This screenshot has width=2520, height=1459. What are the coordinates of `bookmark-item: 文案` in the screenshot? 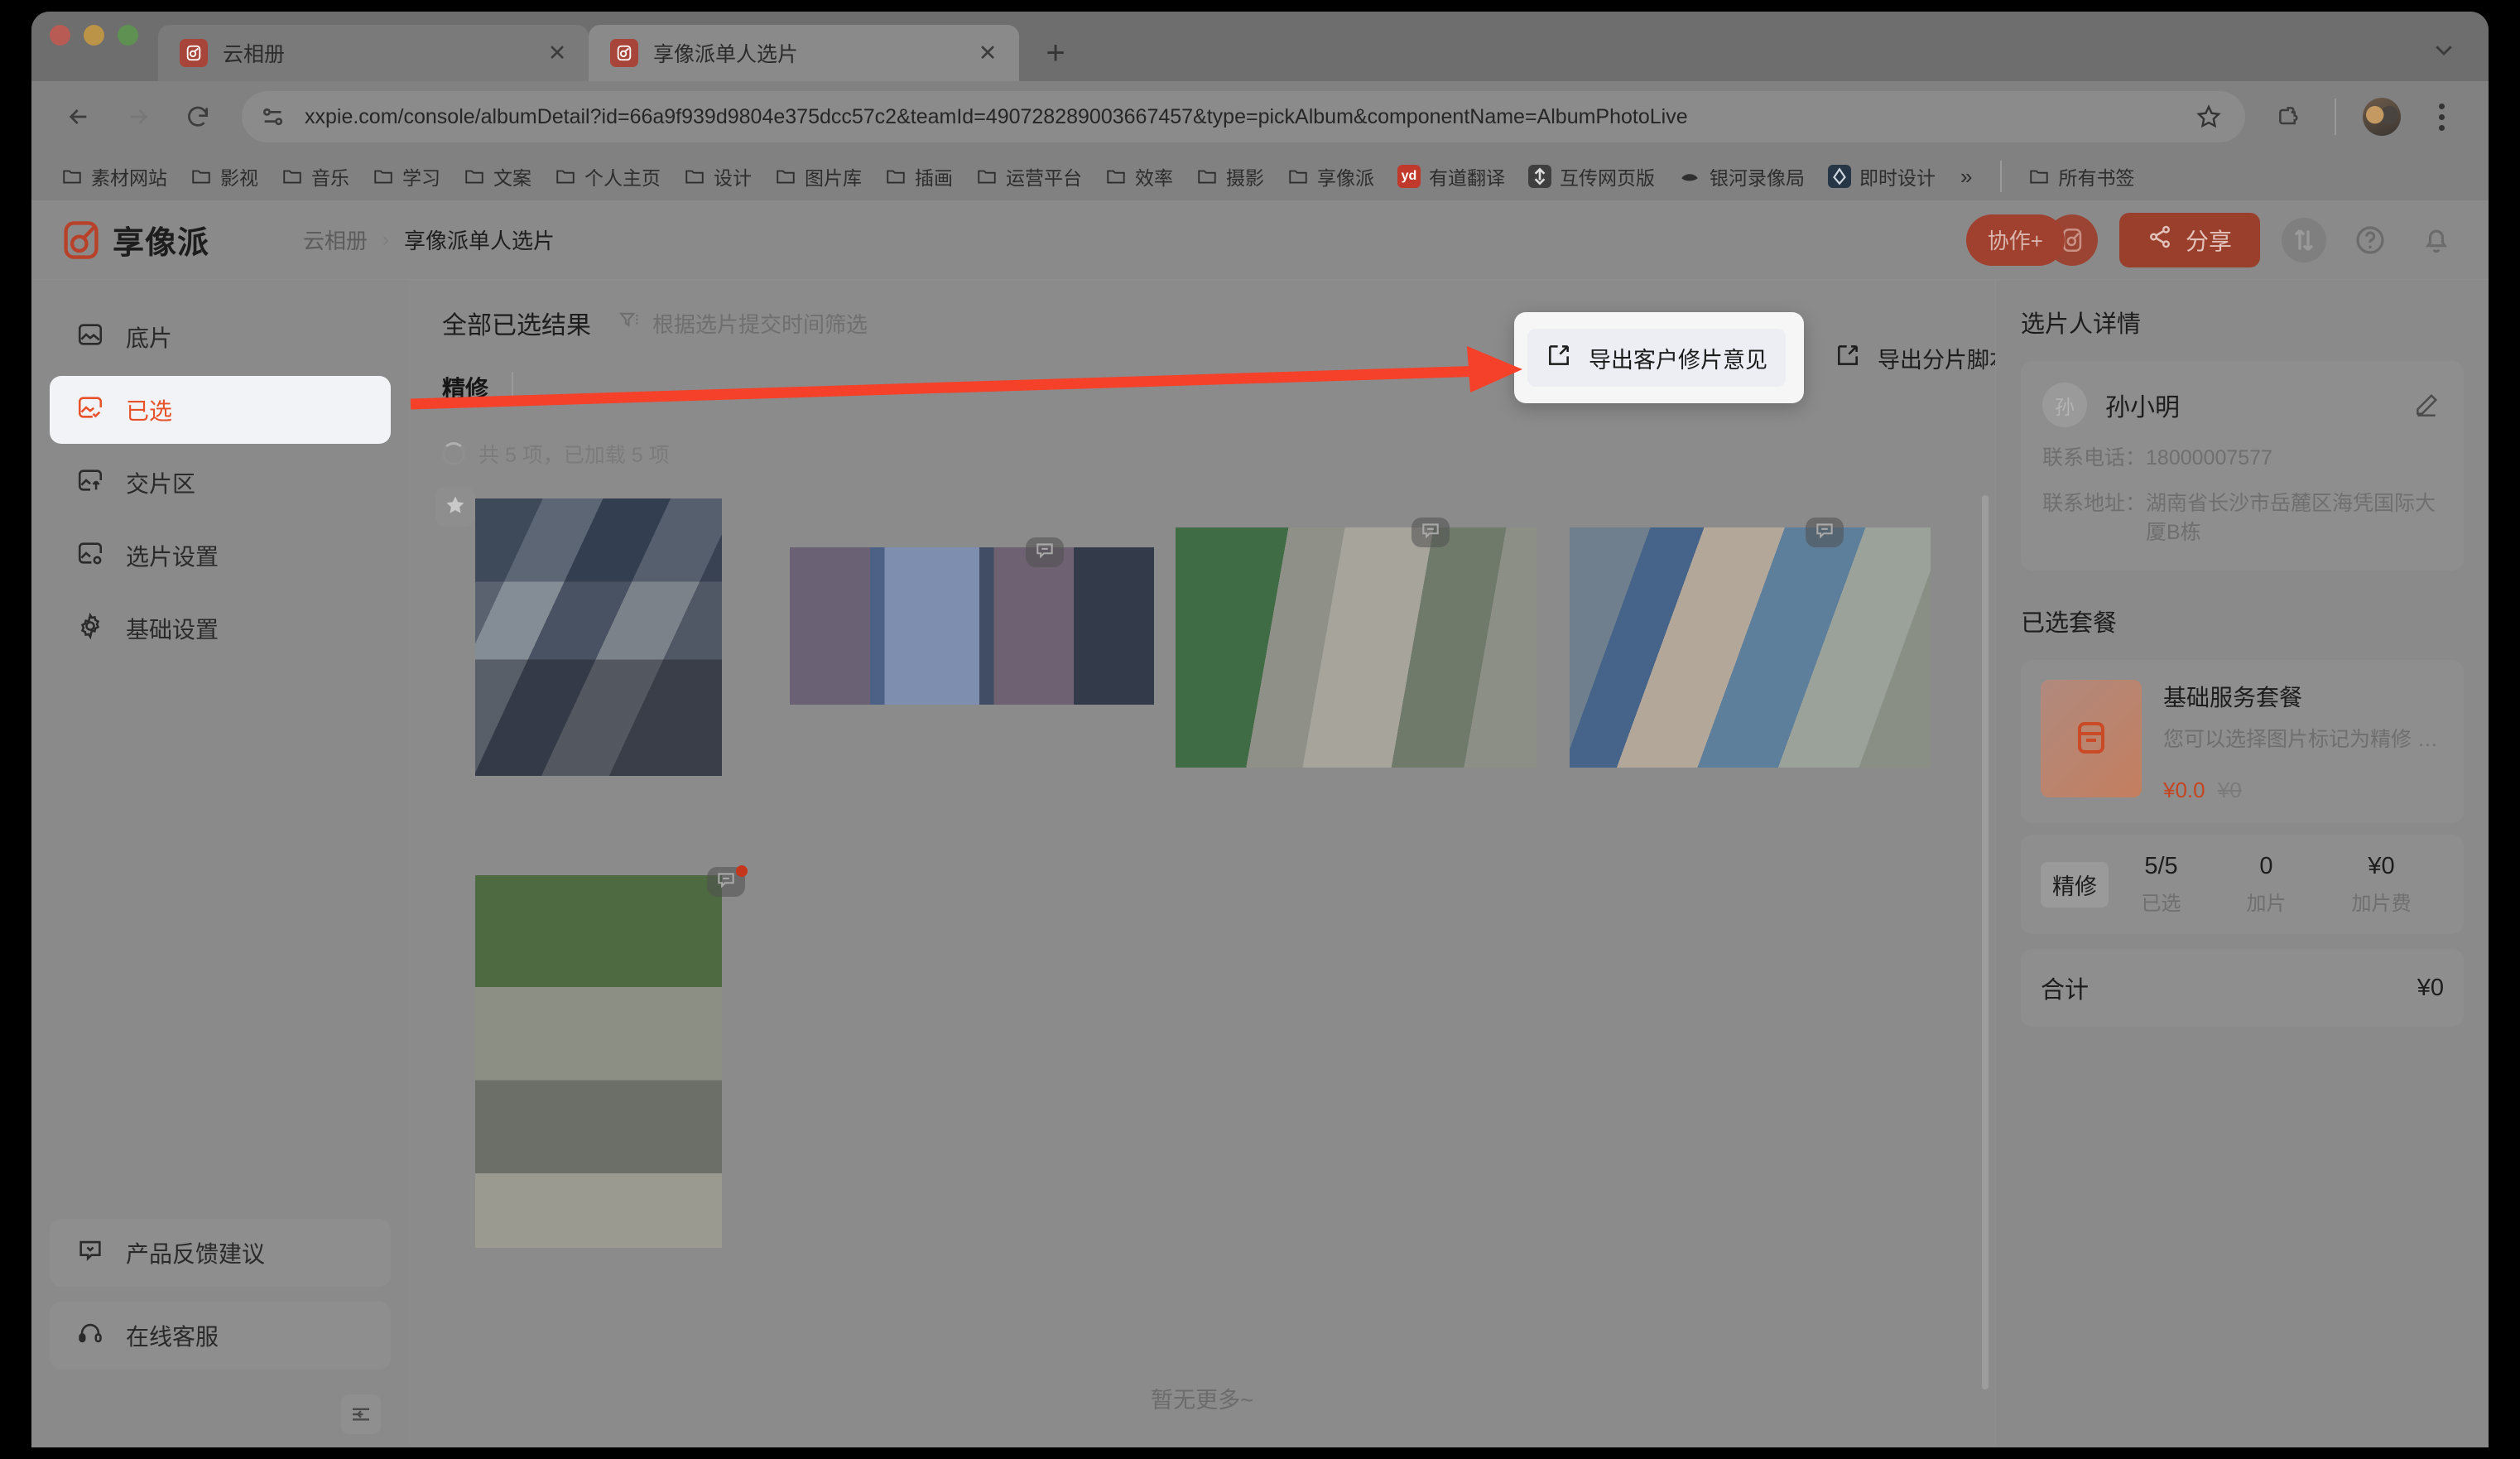 It's located at (497, 176).